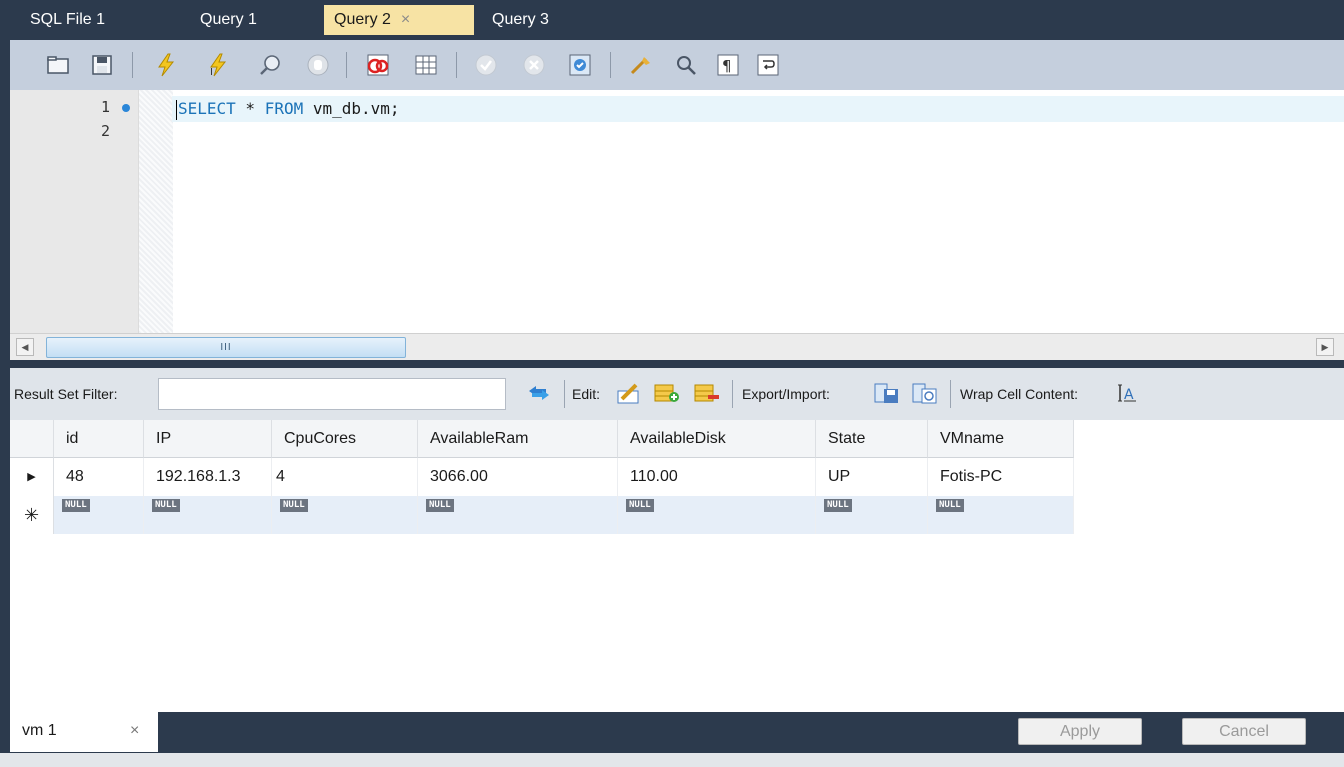  I want to click on tab-query-1: Query 1, so click(228, 20).